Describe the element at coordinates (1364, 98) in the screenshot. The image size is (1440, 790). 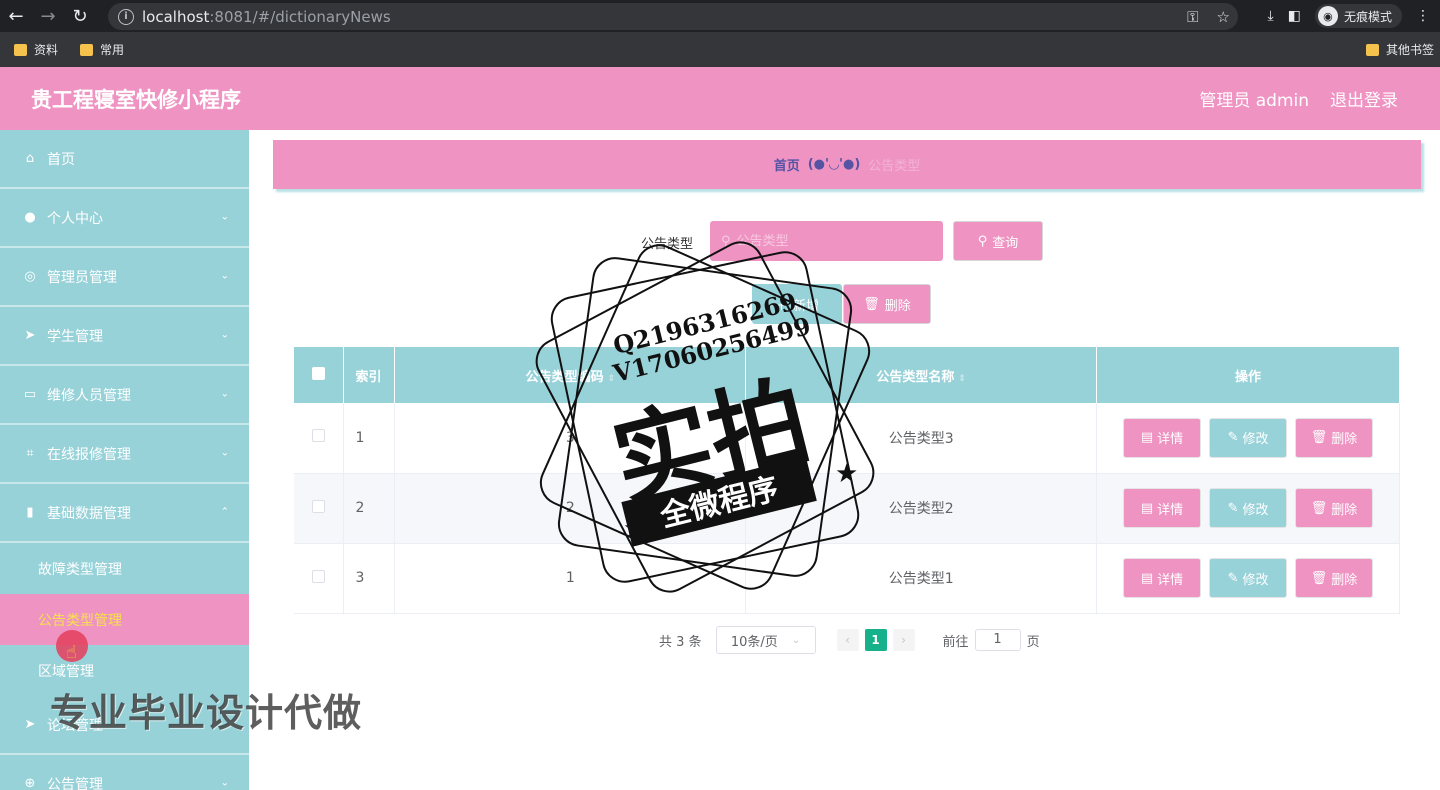
I see `logout-link: 退出登录` at that location.